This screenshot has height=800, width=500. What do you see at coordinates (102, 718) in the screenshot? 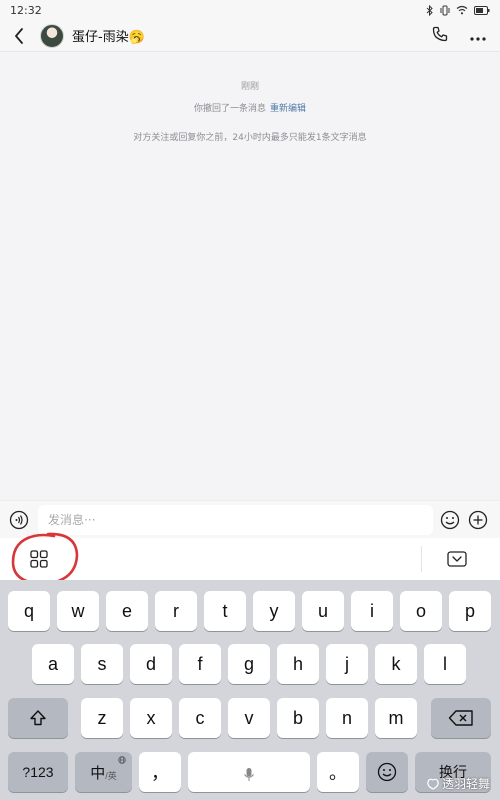
I see `key-z: z` at bounding box center [102, 718].